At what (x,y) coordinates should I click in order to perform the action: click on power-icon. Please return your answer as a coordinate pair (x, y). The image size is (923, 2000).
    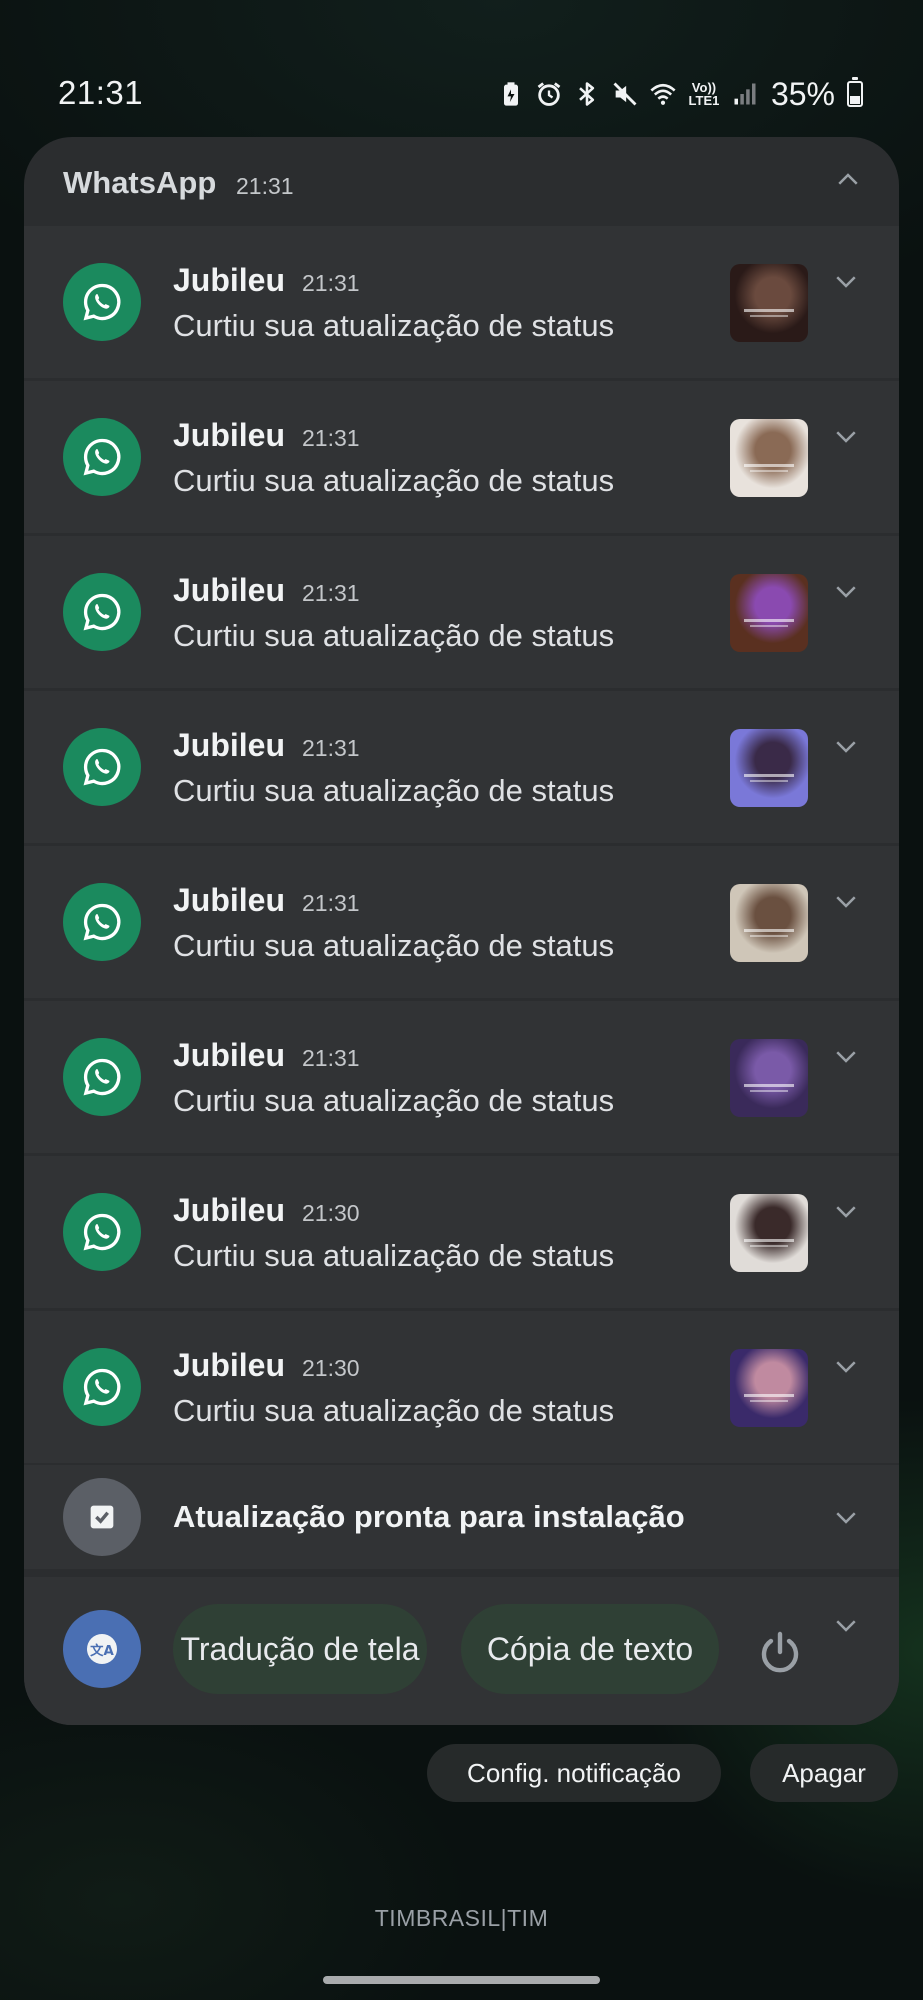
    Looking at the image, I should click on (780, 1652).